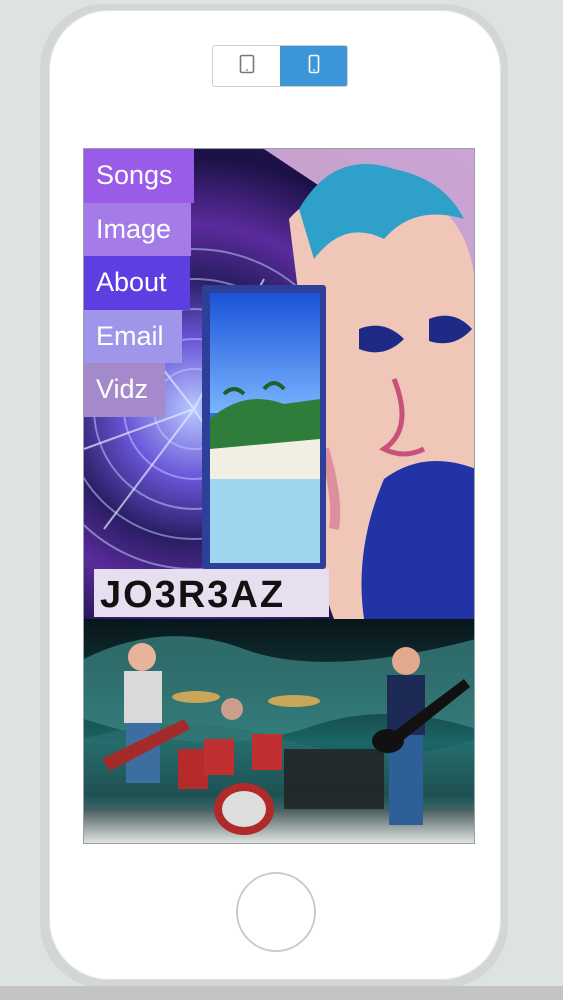 The image size is (563, 1000). Describe the element at coordinates (124, 390) in the screenshot. I see `nav-vidz: Vidz` at that location.